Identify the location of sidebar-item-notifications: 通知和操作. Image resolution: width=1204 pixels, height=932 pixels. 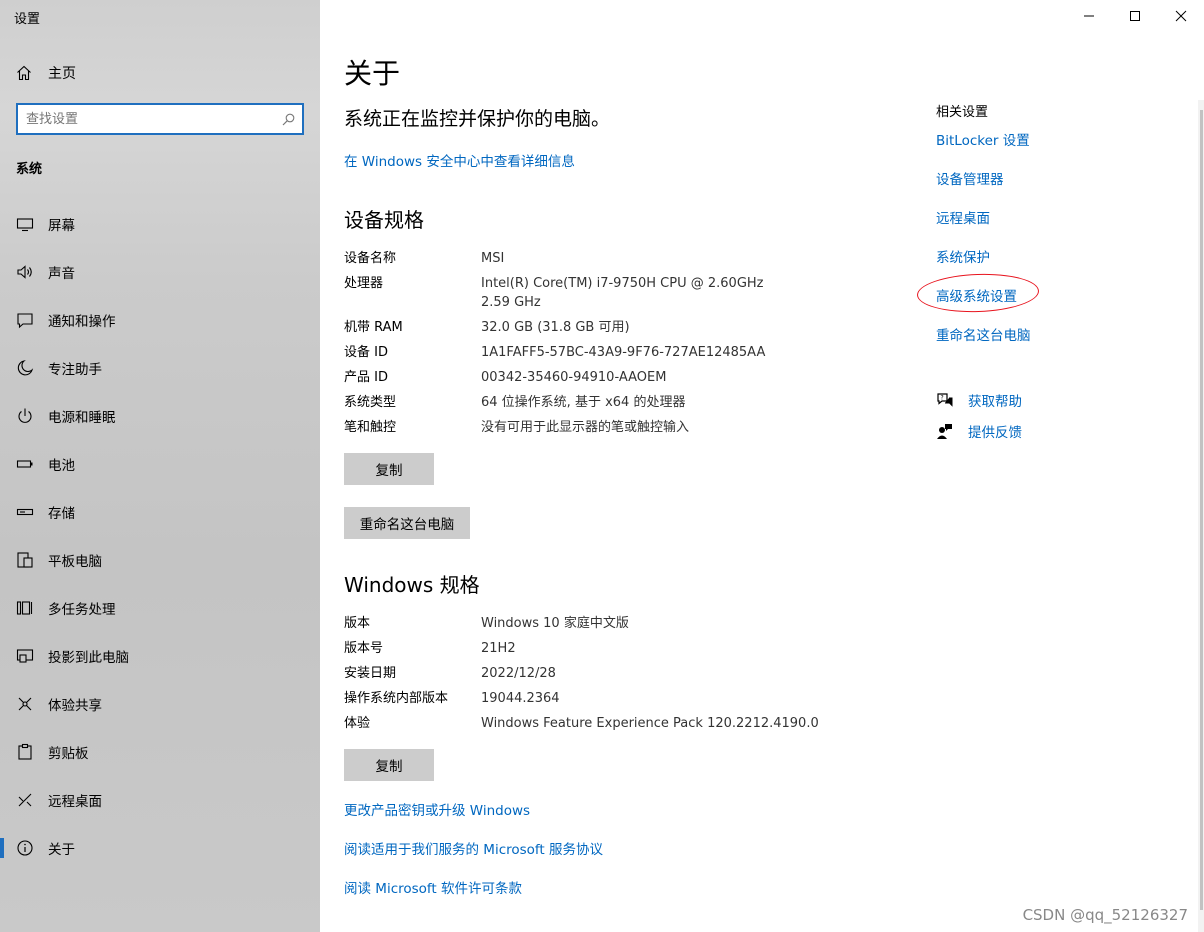
(160, 320).